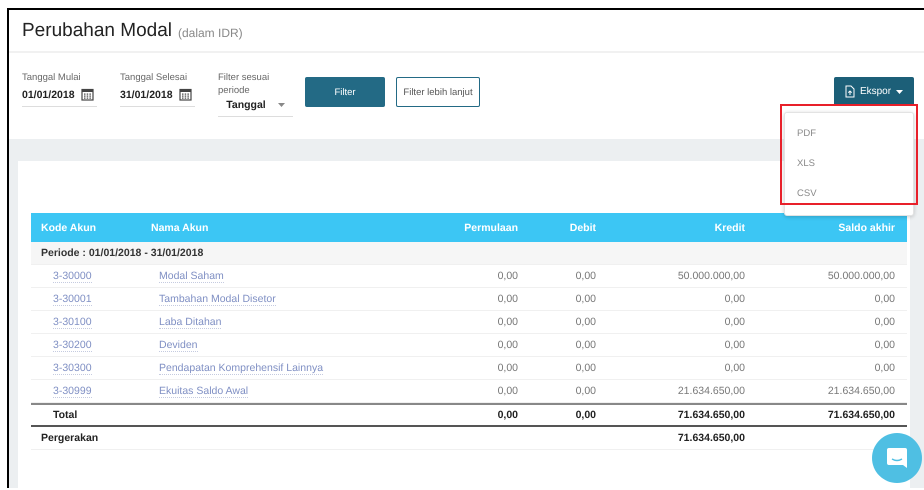 The width and height of the screenshot is (924, 490). Describe the element at coordinates (582, 228) in the screenshot. I see `column-header: Debit` at that location.